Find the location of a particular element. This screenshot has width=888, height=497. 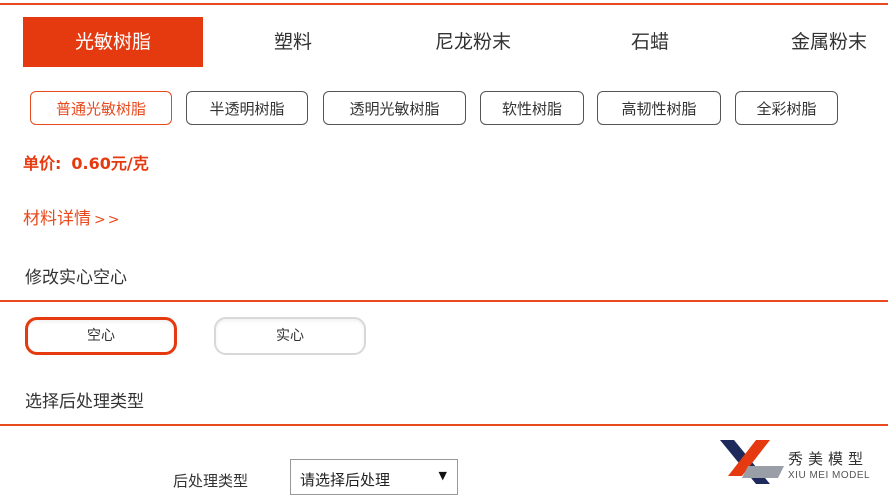

price-value: 0.60元/克 is located at coordinates (110, 163).